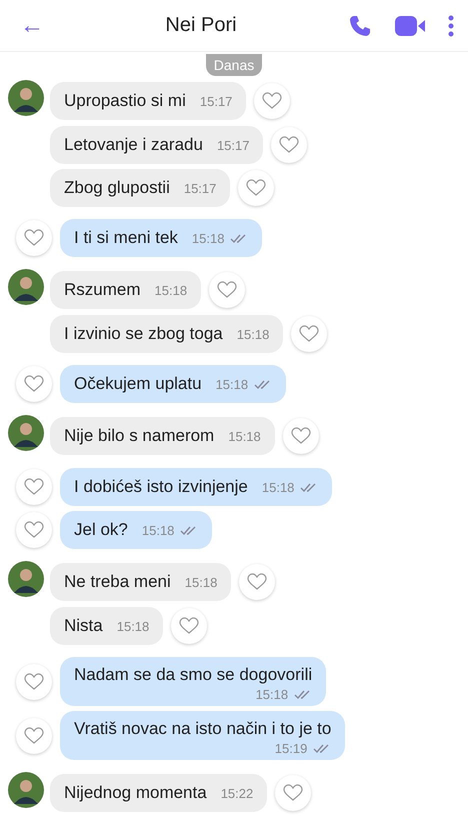 This screenshot has width=468, height=832. Describe the element at coordinates (193, 675) in the screenshot. I see `message-text: Nadam se da smo se dogovorili` at that location.